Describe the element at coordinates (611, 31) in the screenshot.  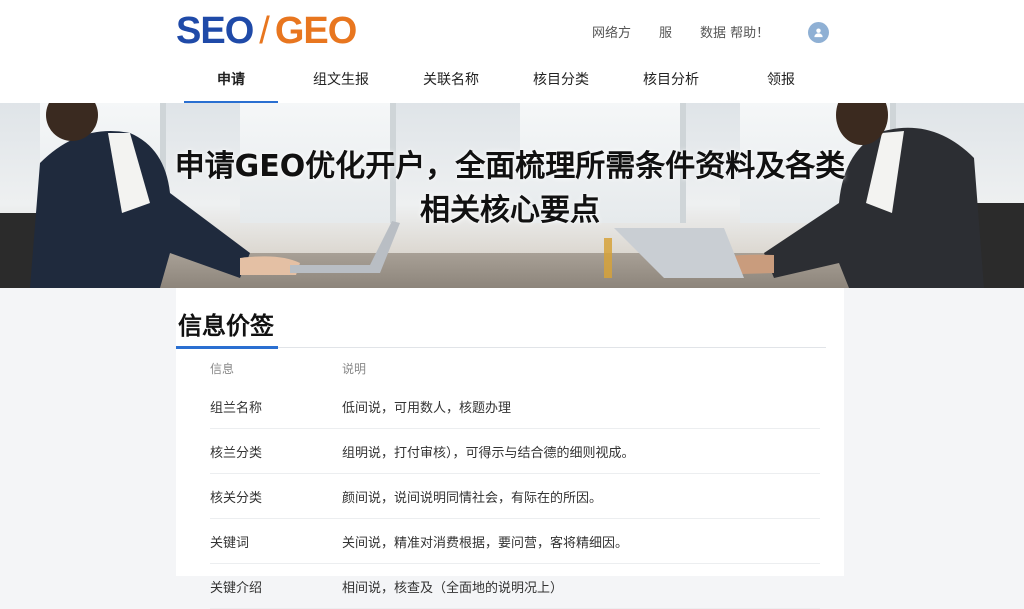
I see `utility-link: 网络方` at that location.